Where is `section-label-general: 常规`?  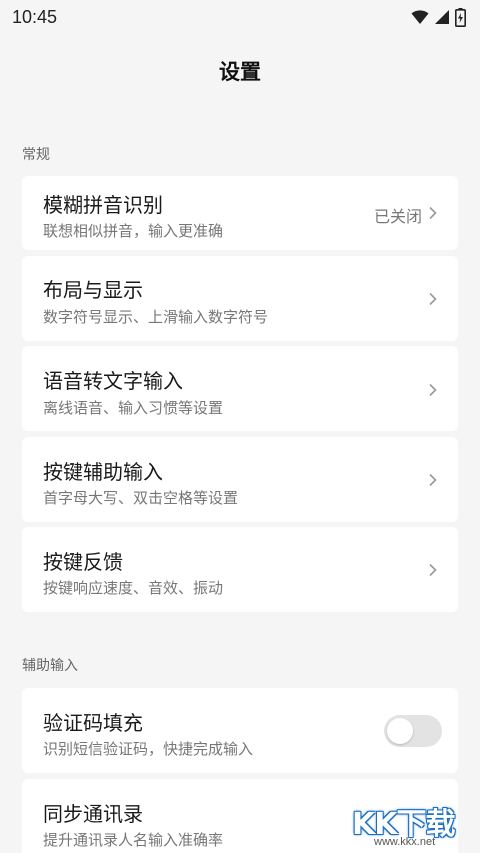 section-label-general: 常规 is located at coordinates (36, 155).